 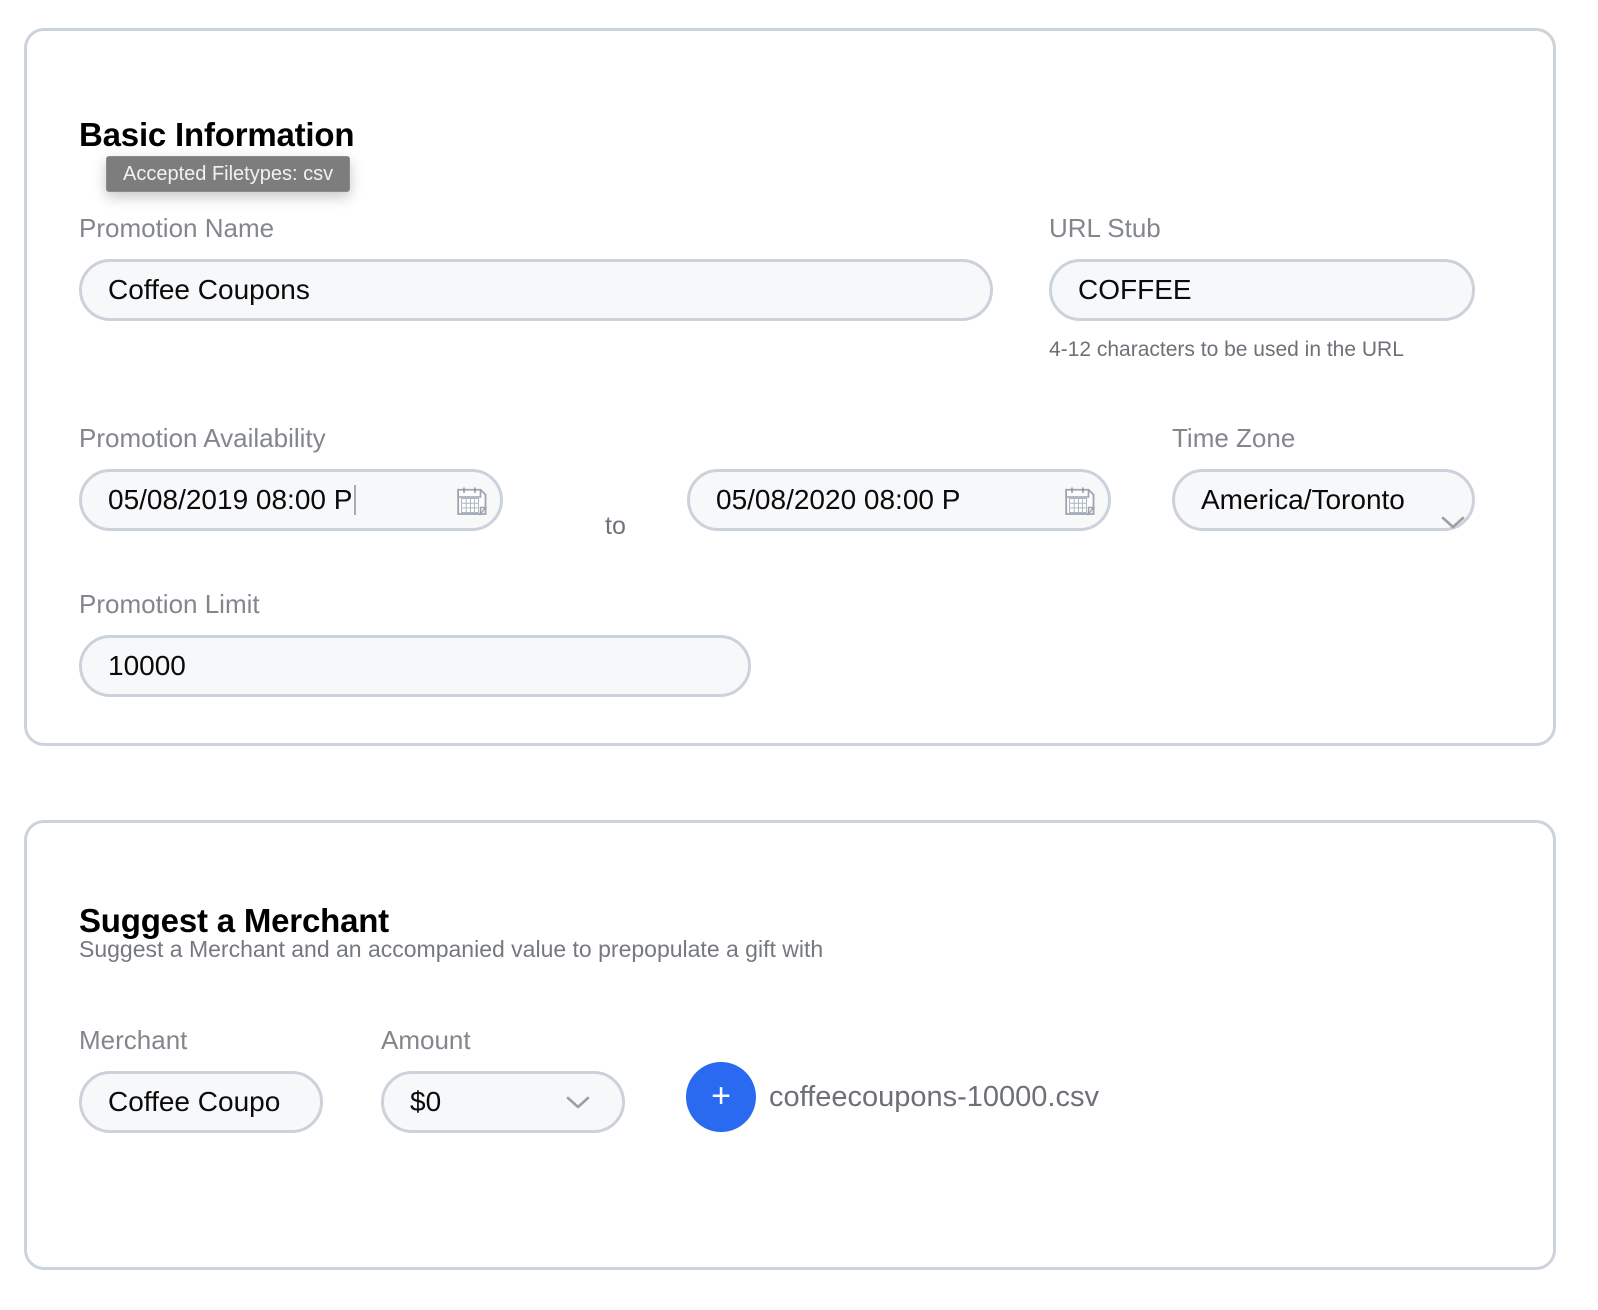 What do you see at coordinates (536, 290) in the screenshot?
I see `promotion-name-input: Coffee Coupons` at bounding box center [536, 290].